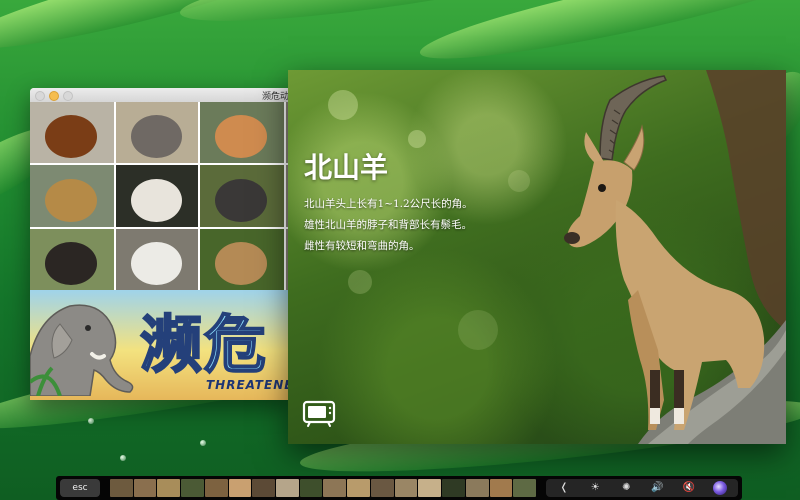 The image size is (800, 500). Describe the element at coordinates (388, 204) in the screenshot. I see `description-line: 北山羊头上长有1~1.2公尺长的角。` at that location.